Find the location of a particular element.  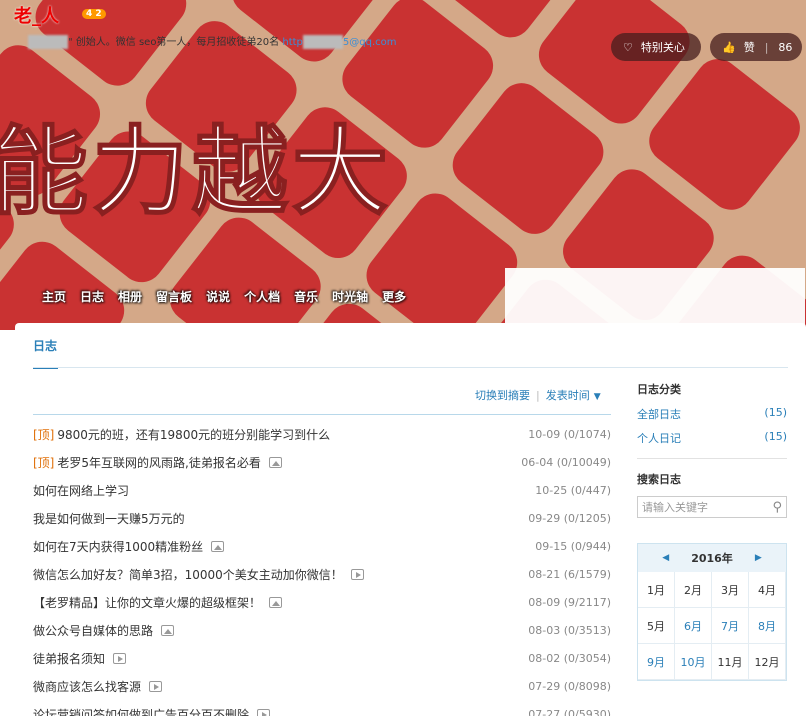

list-item: 我是如何做到一天赚5万元的 09-29 (0/1205) is located at coordinates (322, 518).